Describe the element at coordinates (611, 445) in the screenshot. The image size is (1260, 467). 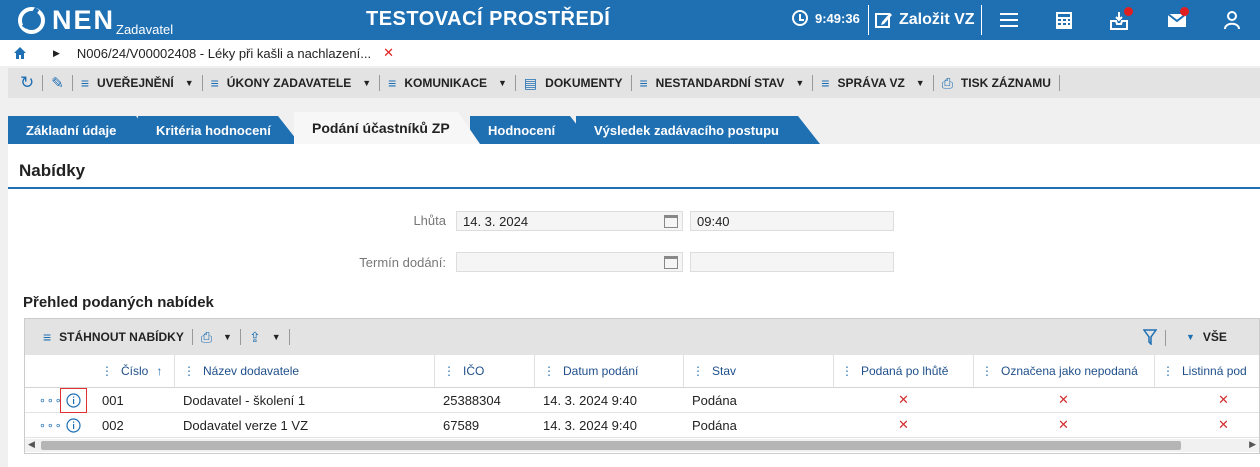
I see `scrollbar-thumb` at that location.